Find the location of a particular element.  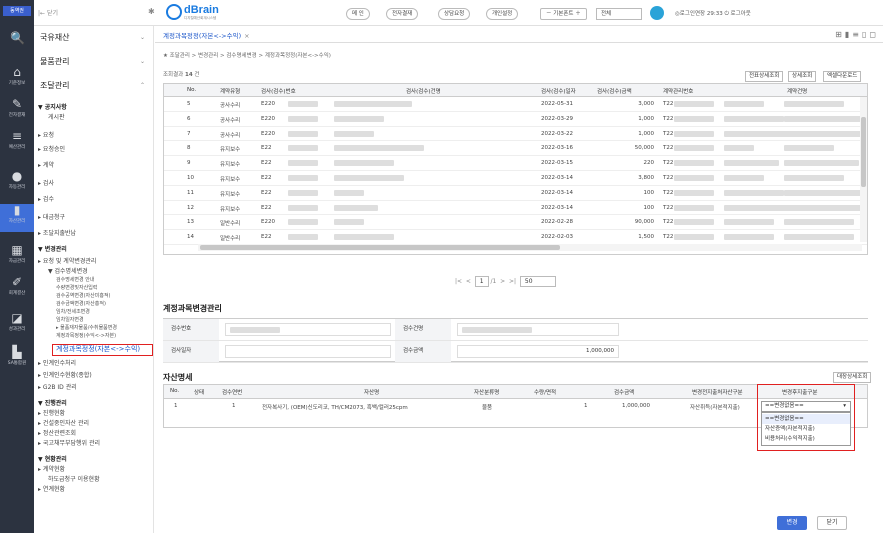

next-page-button: > is located at coordinates (502, 281).